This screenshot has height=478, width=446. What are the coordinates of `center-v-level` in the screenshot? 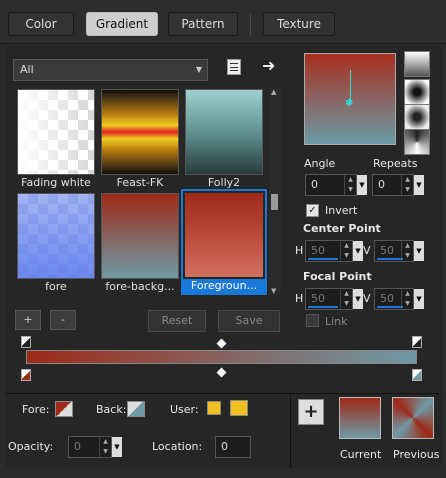 It's located at (390, 259).